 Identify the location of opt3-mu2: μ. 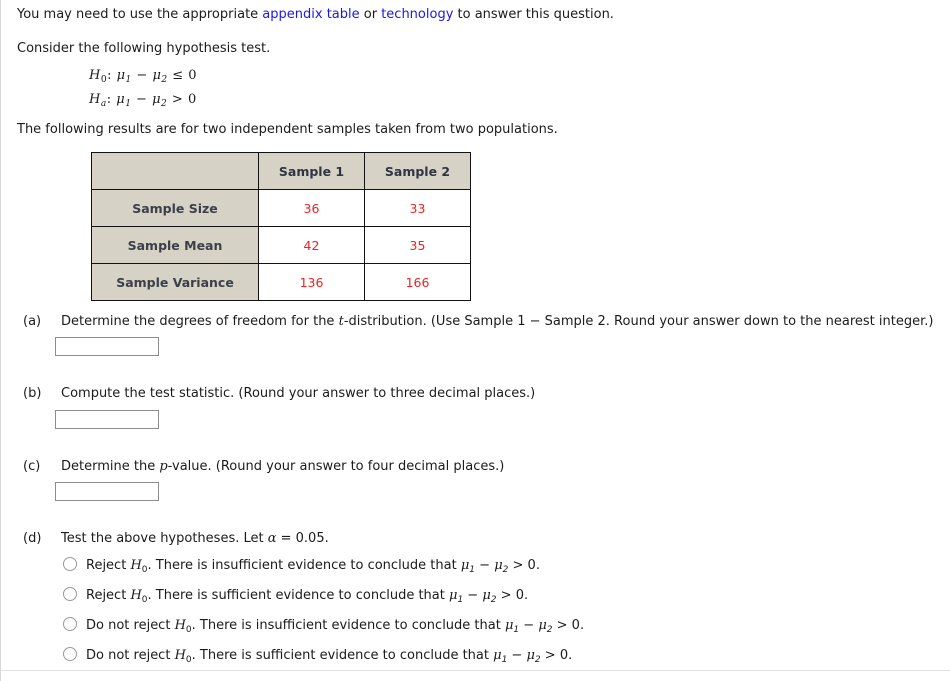
(530, 655).